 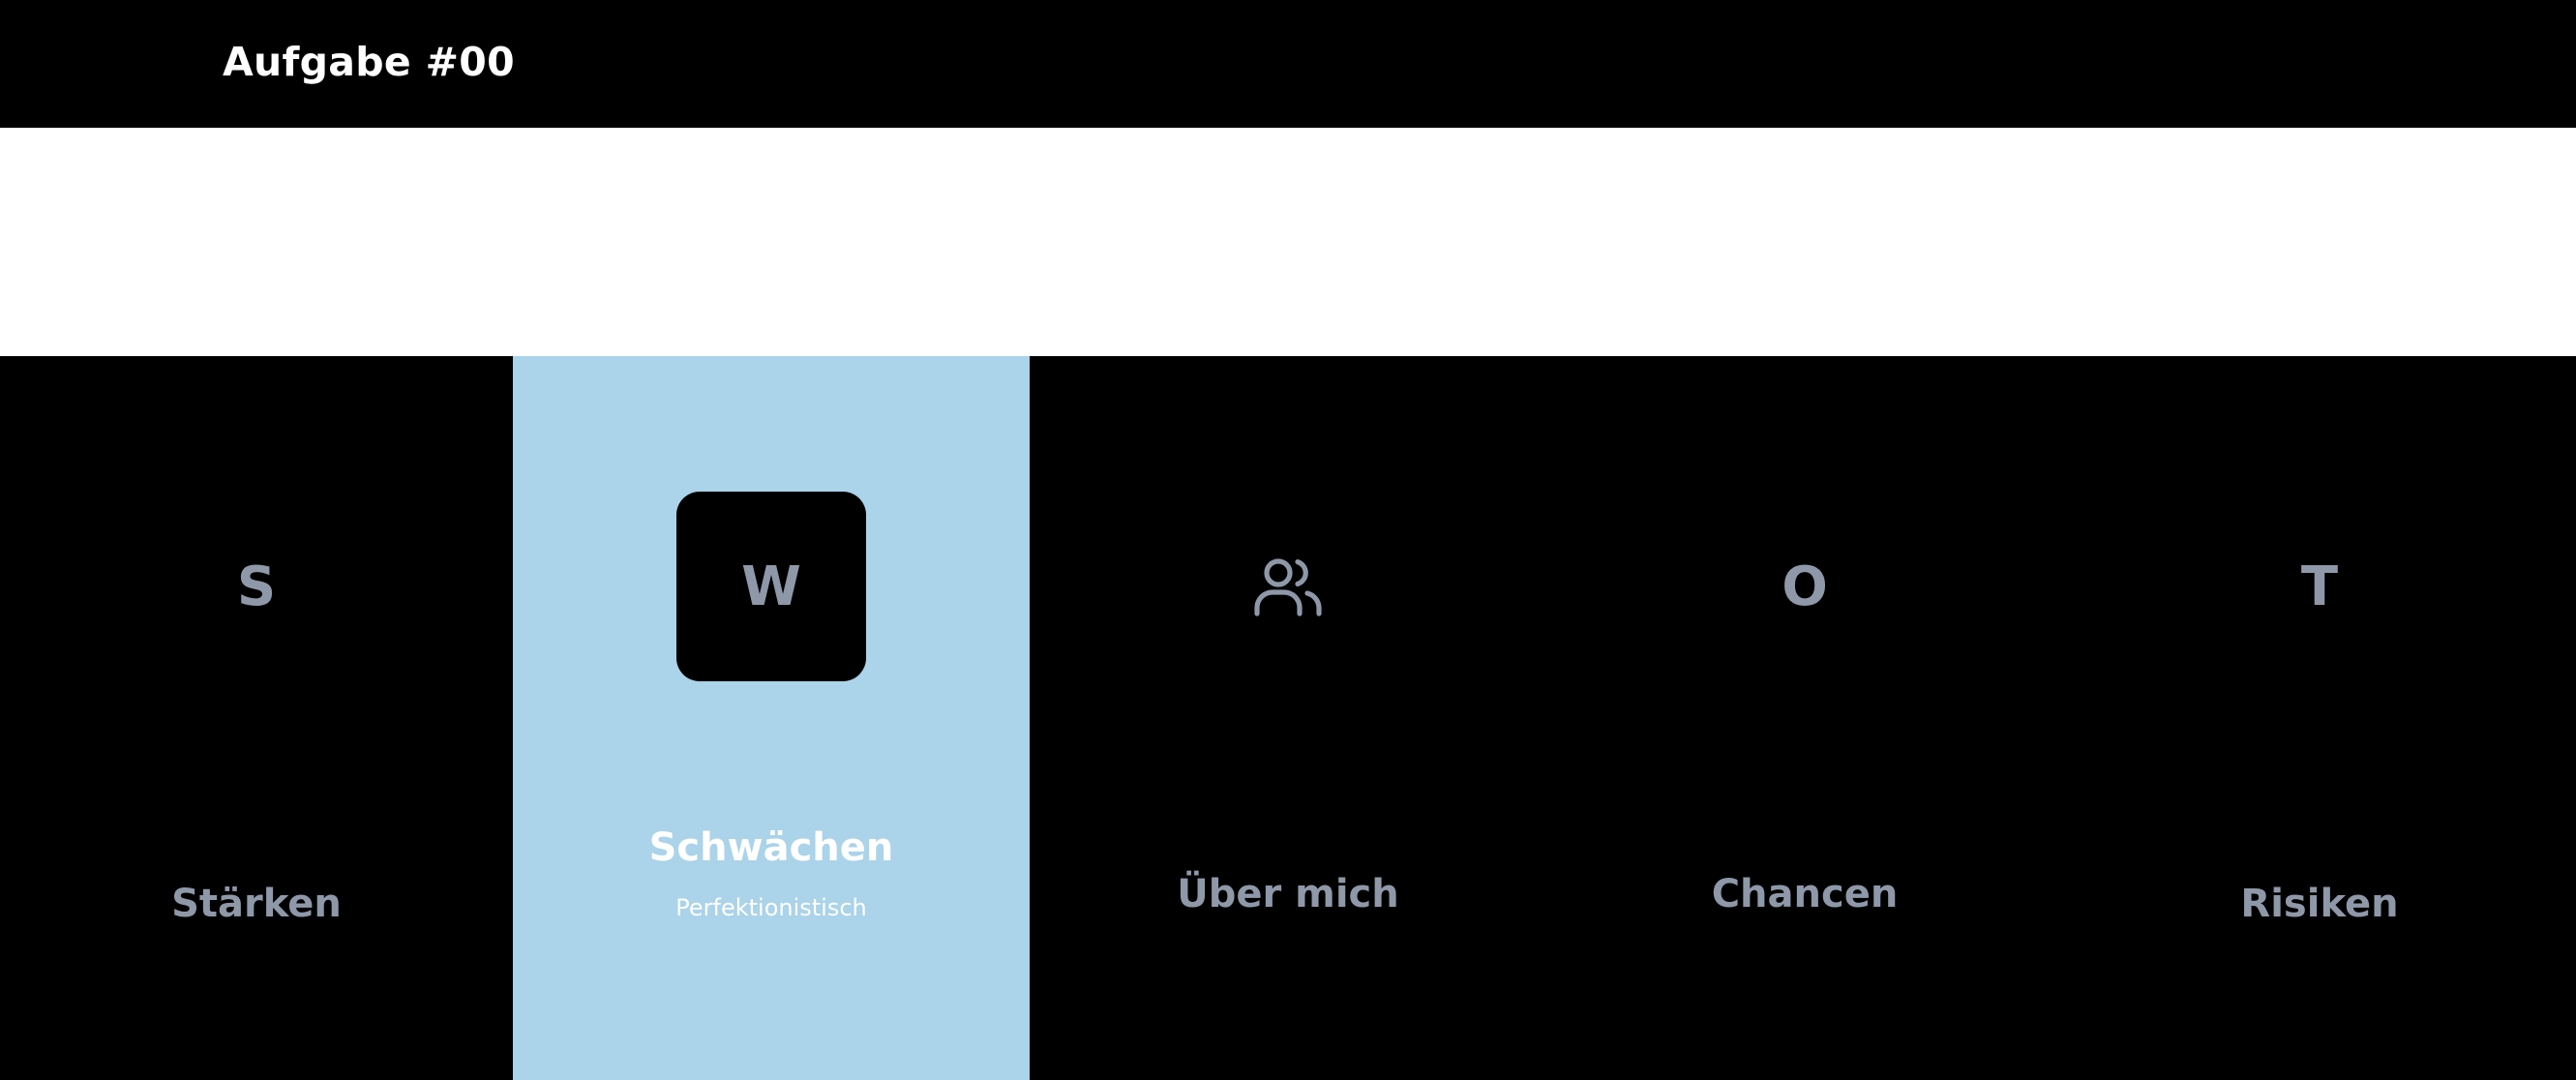 I want to click on threats-letter-box: T, so click(x=2319, y=587).